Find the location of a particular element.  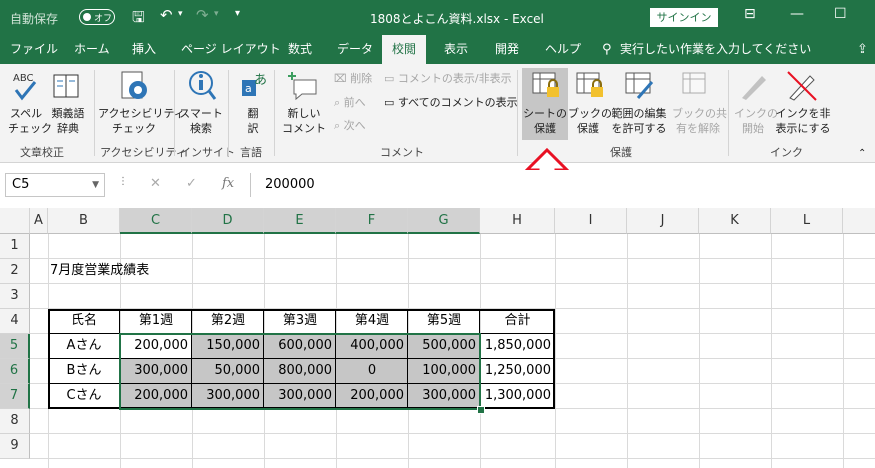

group-proofing-label: 文章校正 is located at coordinates (42, 152).